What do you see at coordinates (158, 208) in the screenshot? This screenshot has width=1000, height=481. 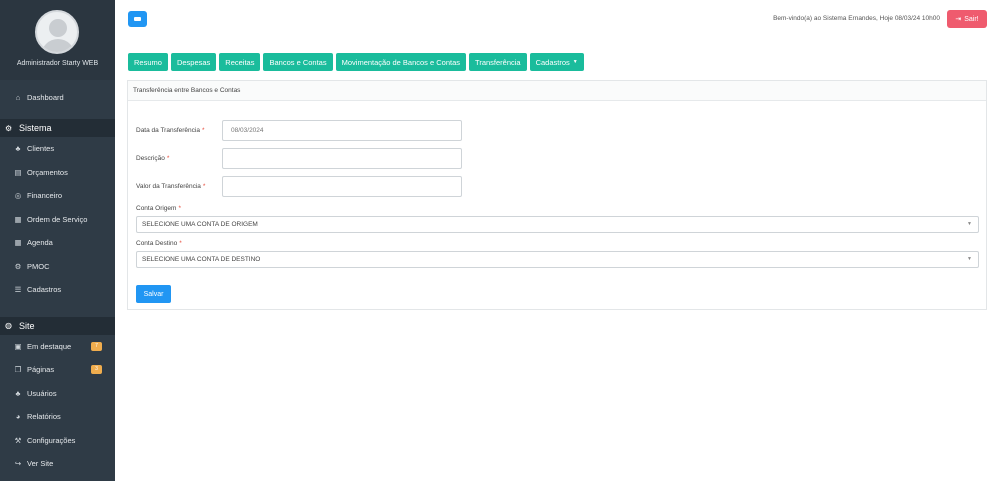 I see `origin-label: Conta Origem *` at bounding box center [158, 208].